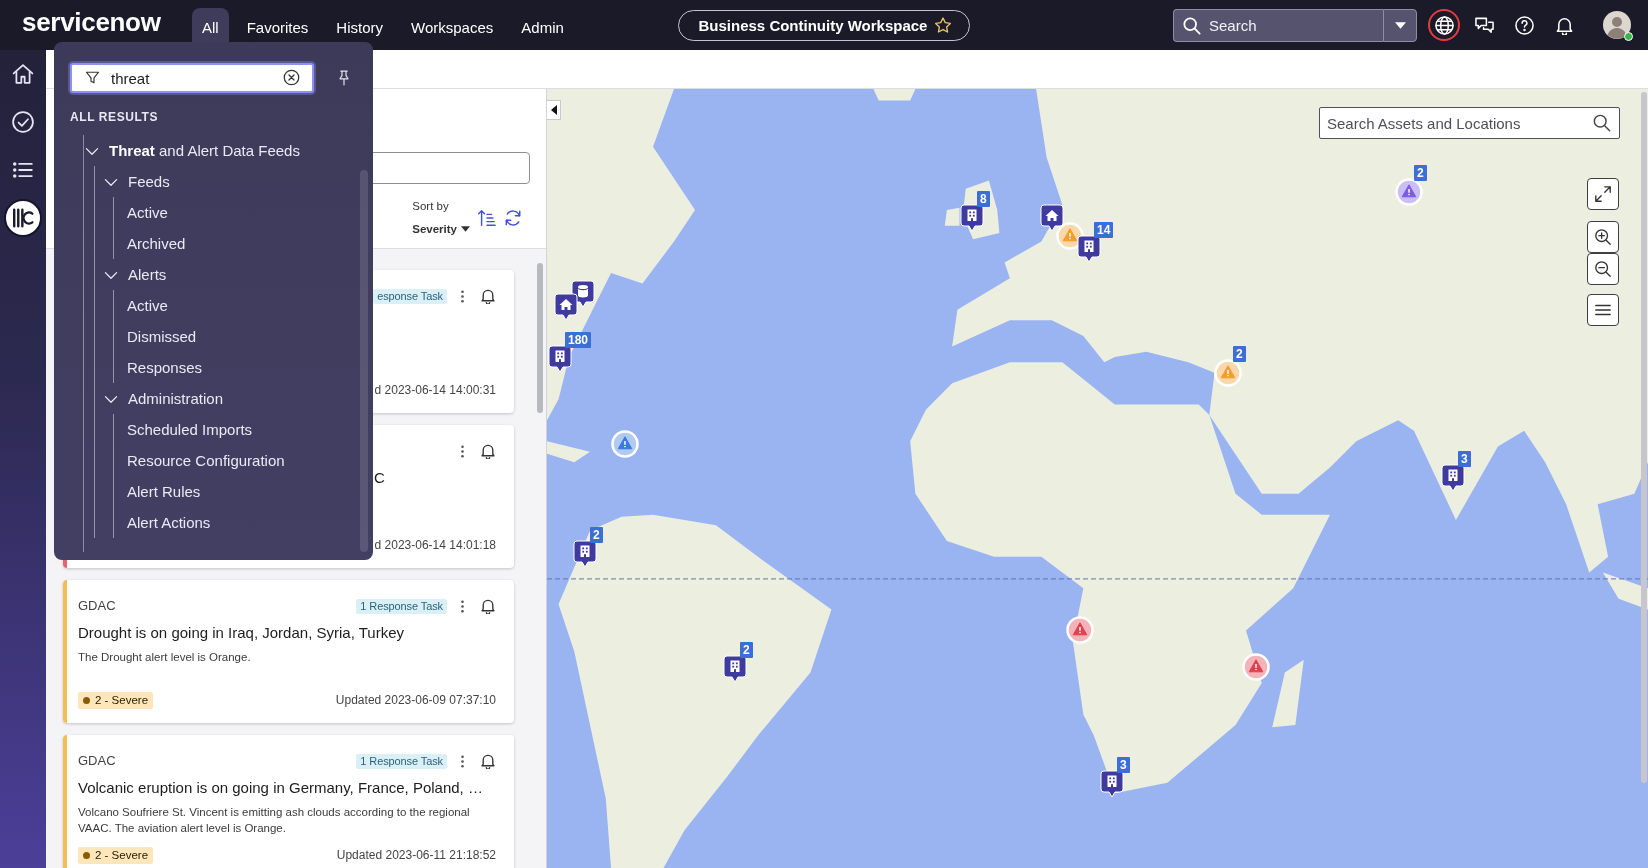  I want to click on menu-item: Alert Actions, so click(169, 522).